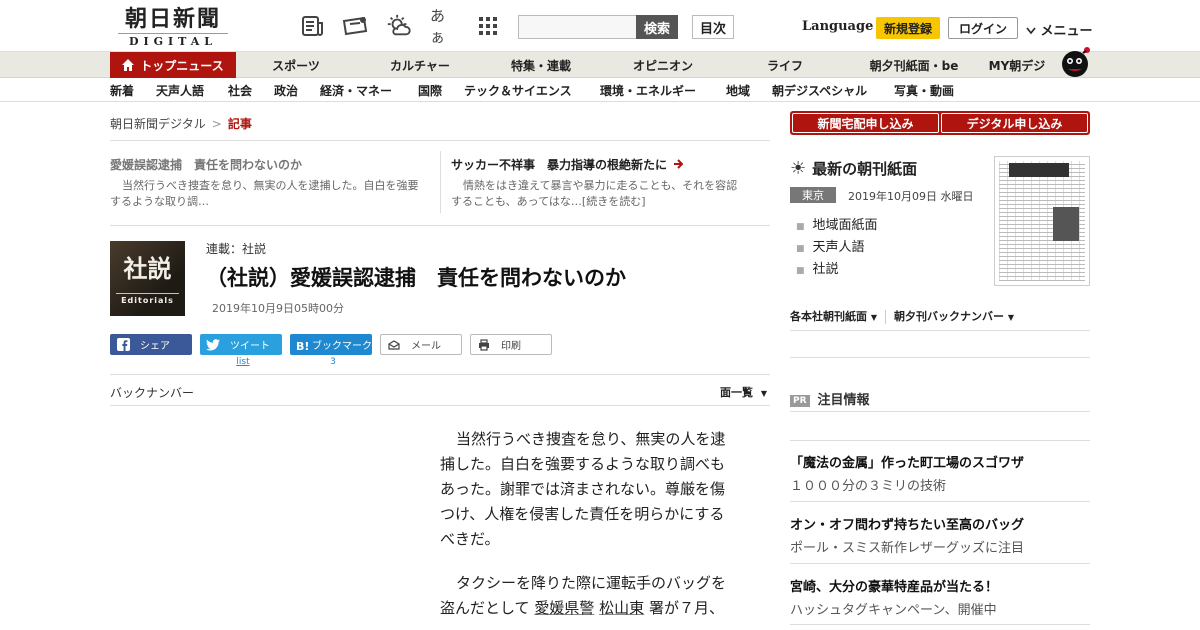  I want to click on back-number-label: 朝夕刊バックナンバー, so click(949, 316).